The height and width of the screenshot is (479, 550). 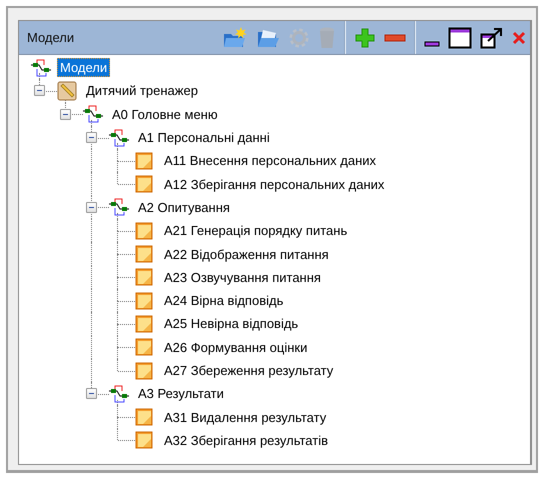 What do you see at coordinates (181, 394) in the screenshot?
I see `tree-item: A3 Результати` at bounding box center [181, 394].